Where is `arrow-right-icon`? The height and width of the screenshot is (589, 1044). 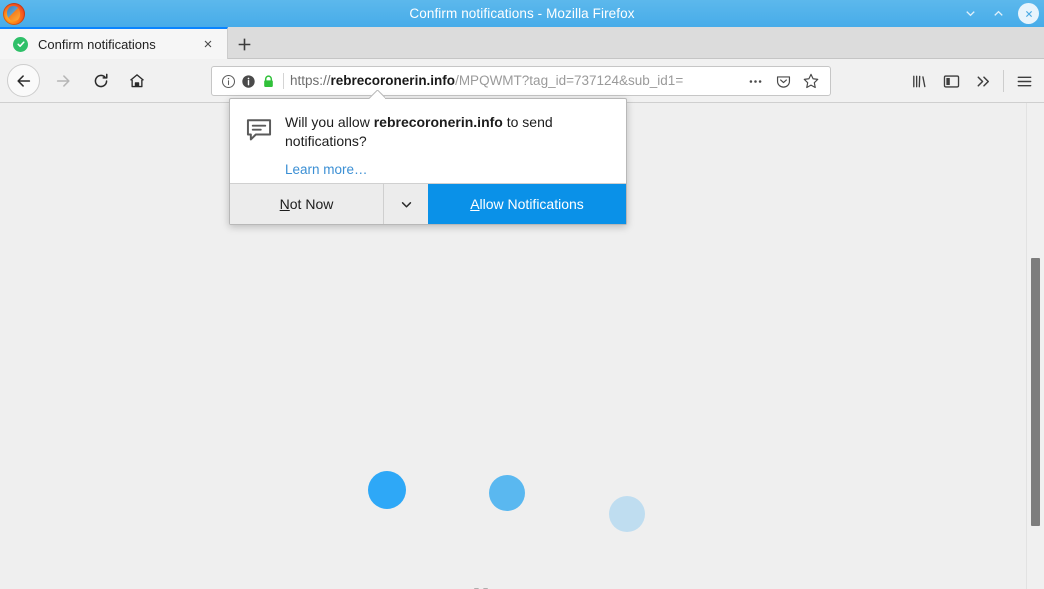 arrow-right-icon is located at coordinates (63, 80).